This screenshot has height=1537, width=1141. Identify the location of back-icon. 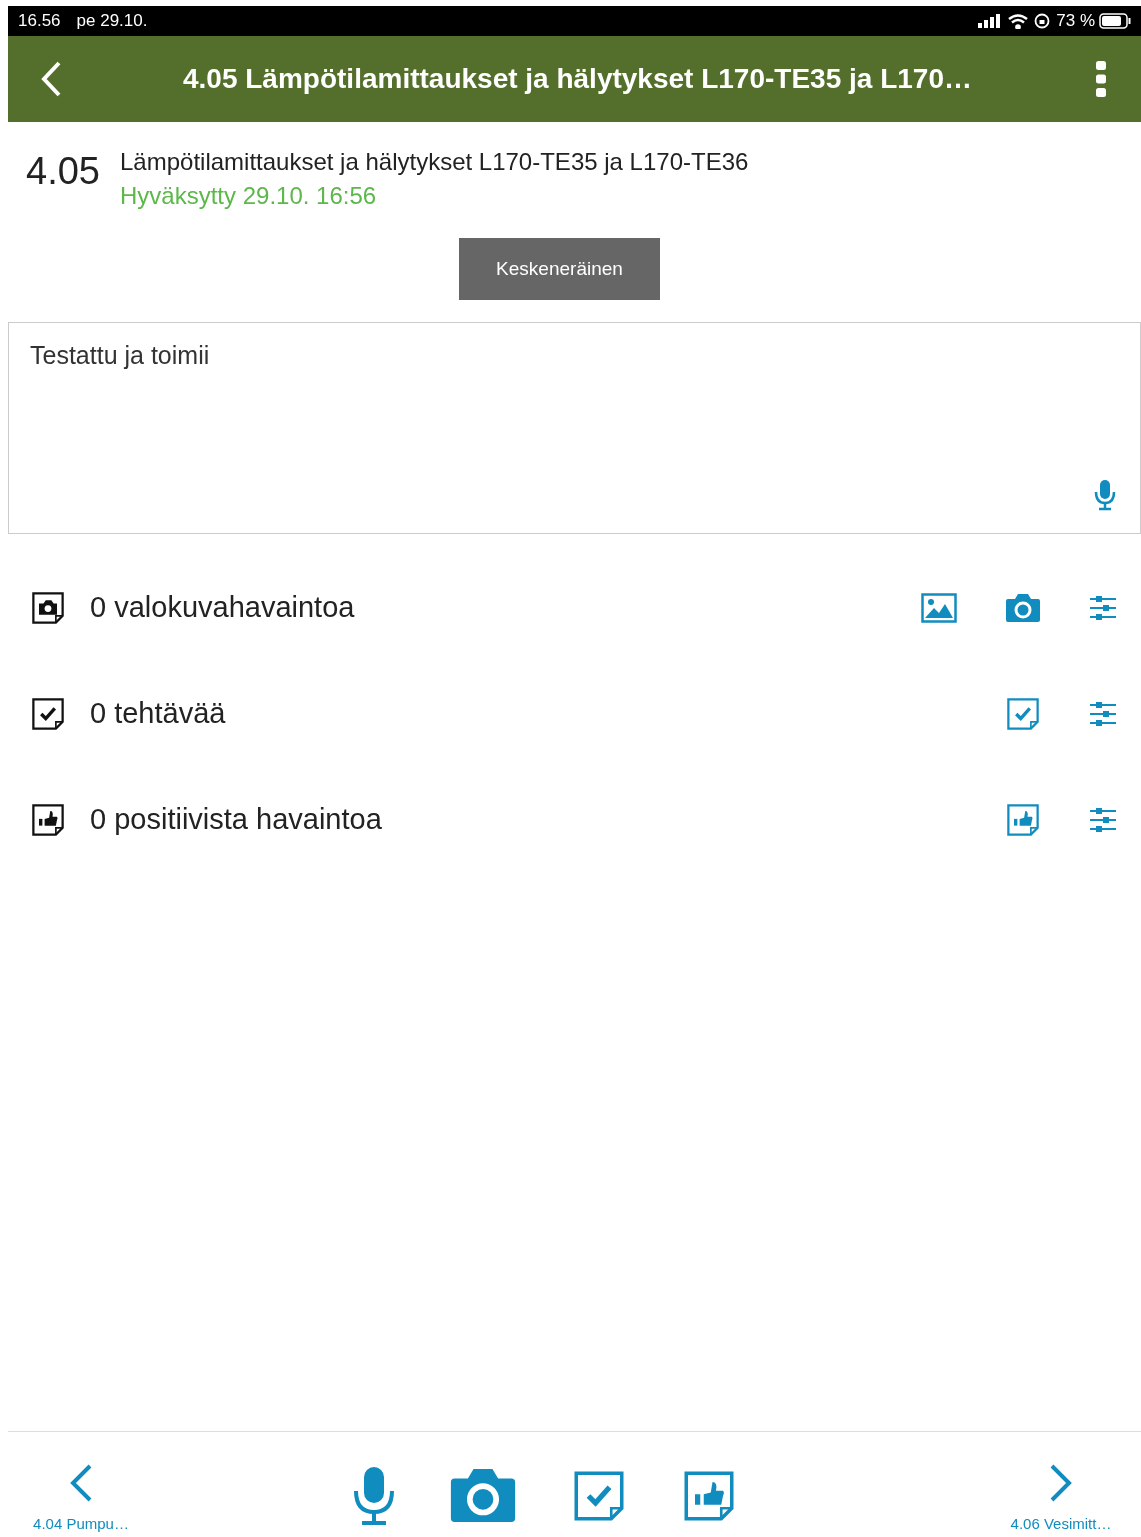
(51, 79).